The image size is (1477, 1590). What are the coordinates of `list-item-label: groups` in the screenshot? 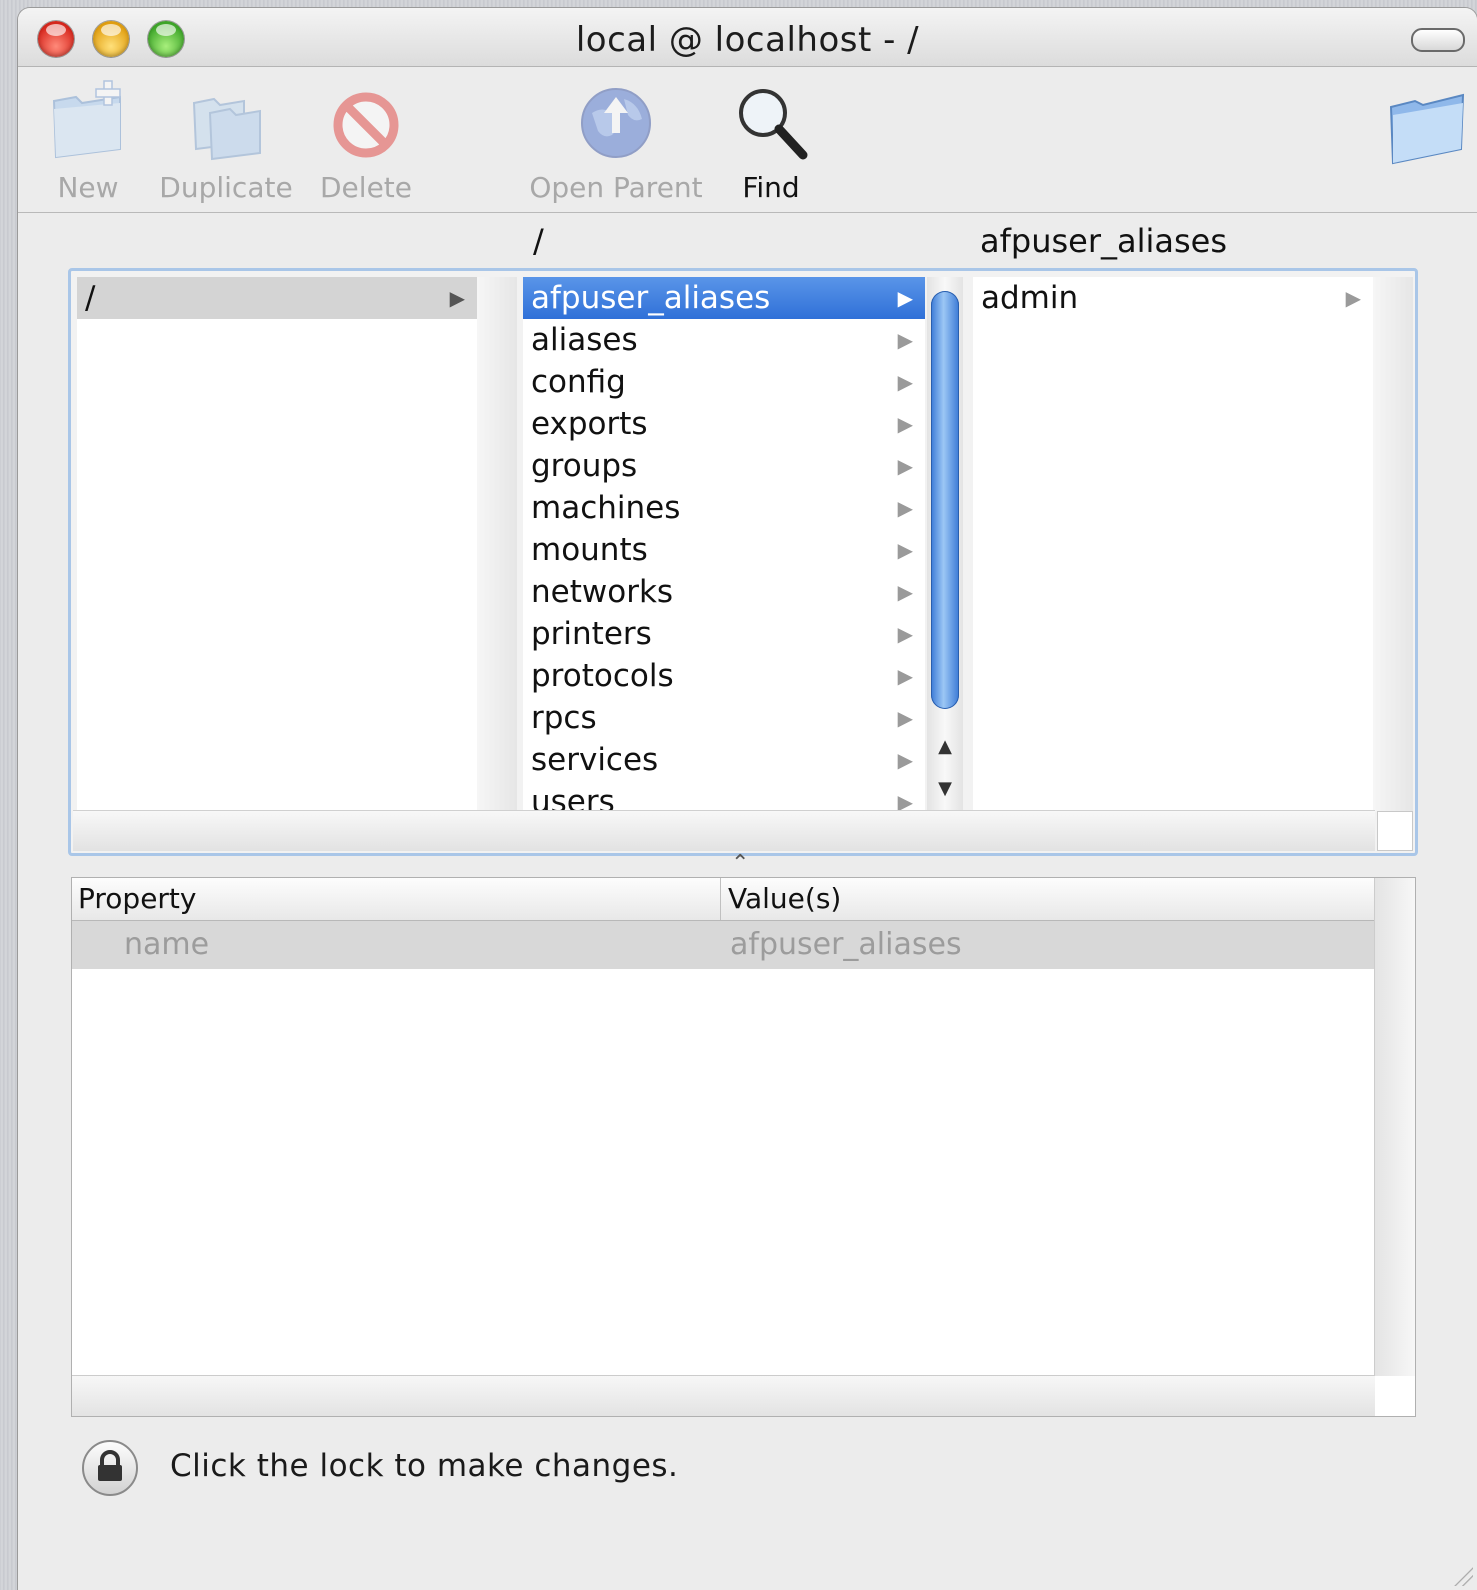 It's located at (584, 466).